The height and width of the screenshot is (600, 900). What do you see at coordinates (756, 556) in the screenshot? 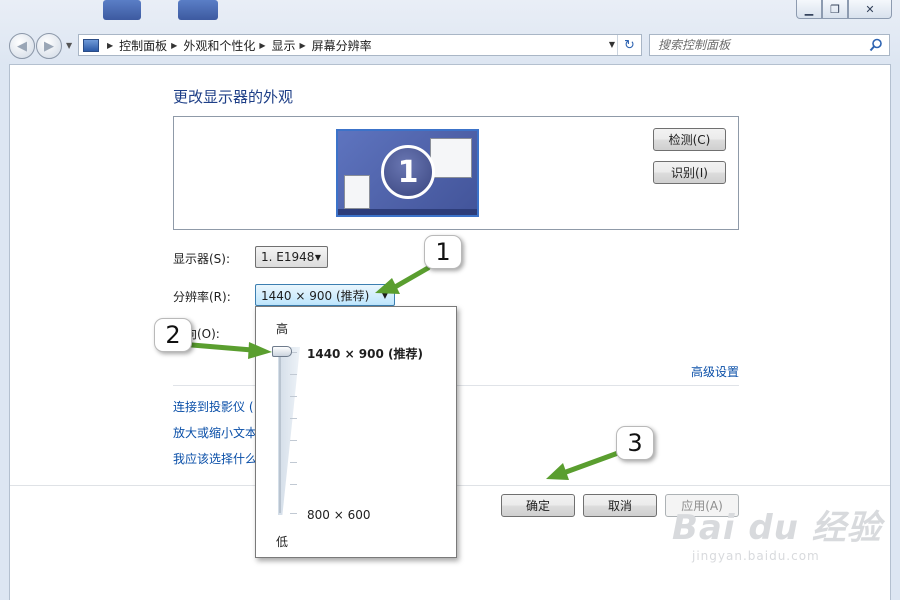
I see `watermark-url: jingyan.baidu.com` at bounding box center [756, 556].